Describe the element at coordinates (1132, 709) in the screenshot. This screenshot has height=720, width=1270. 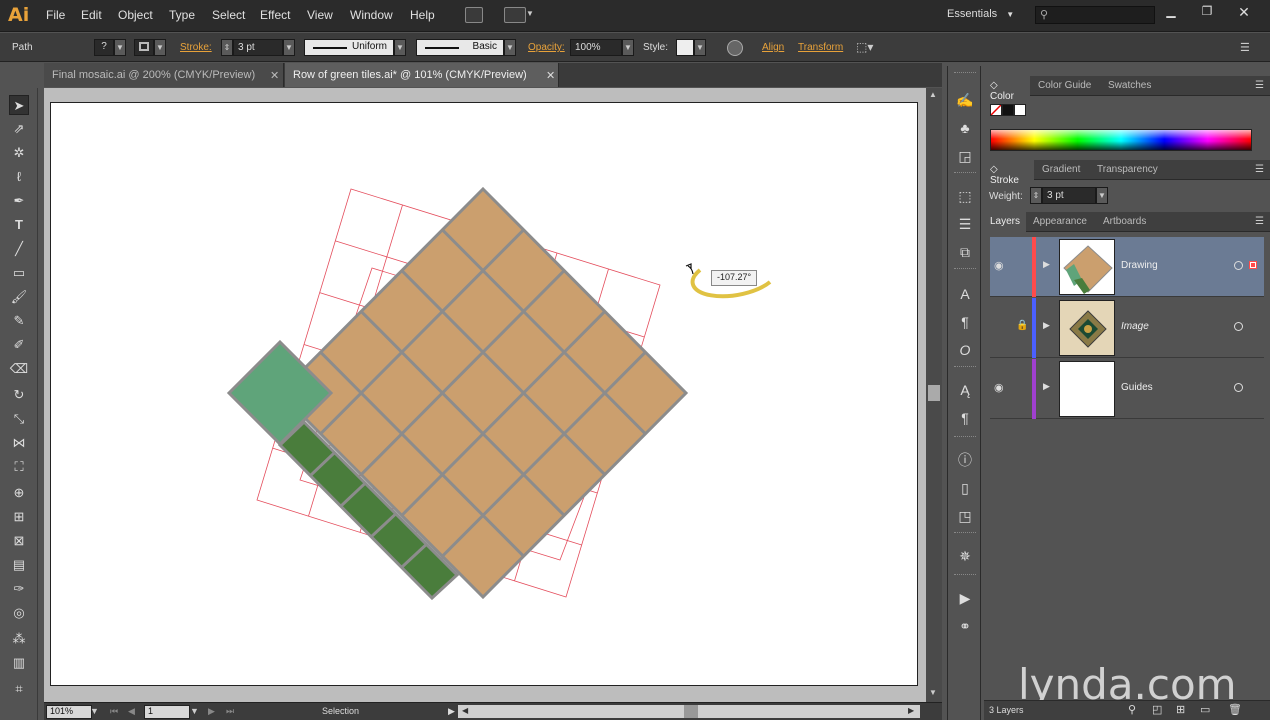
I see `locate-object-icon: ⚲` at that location.